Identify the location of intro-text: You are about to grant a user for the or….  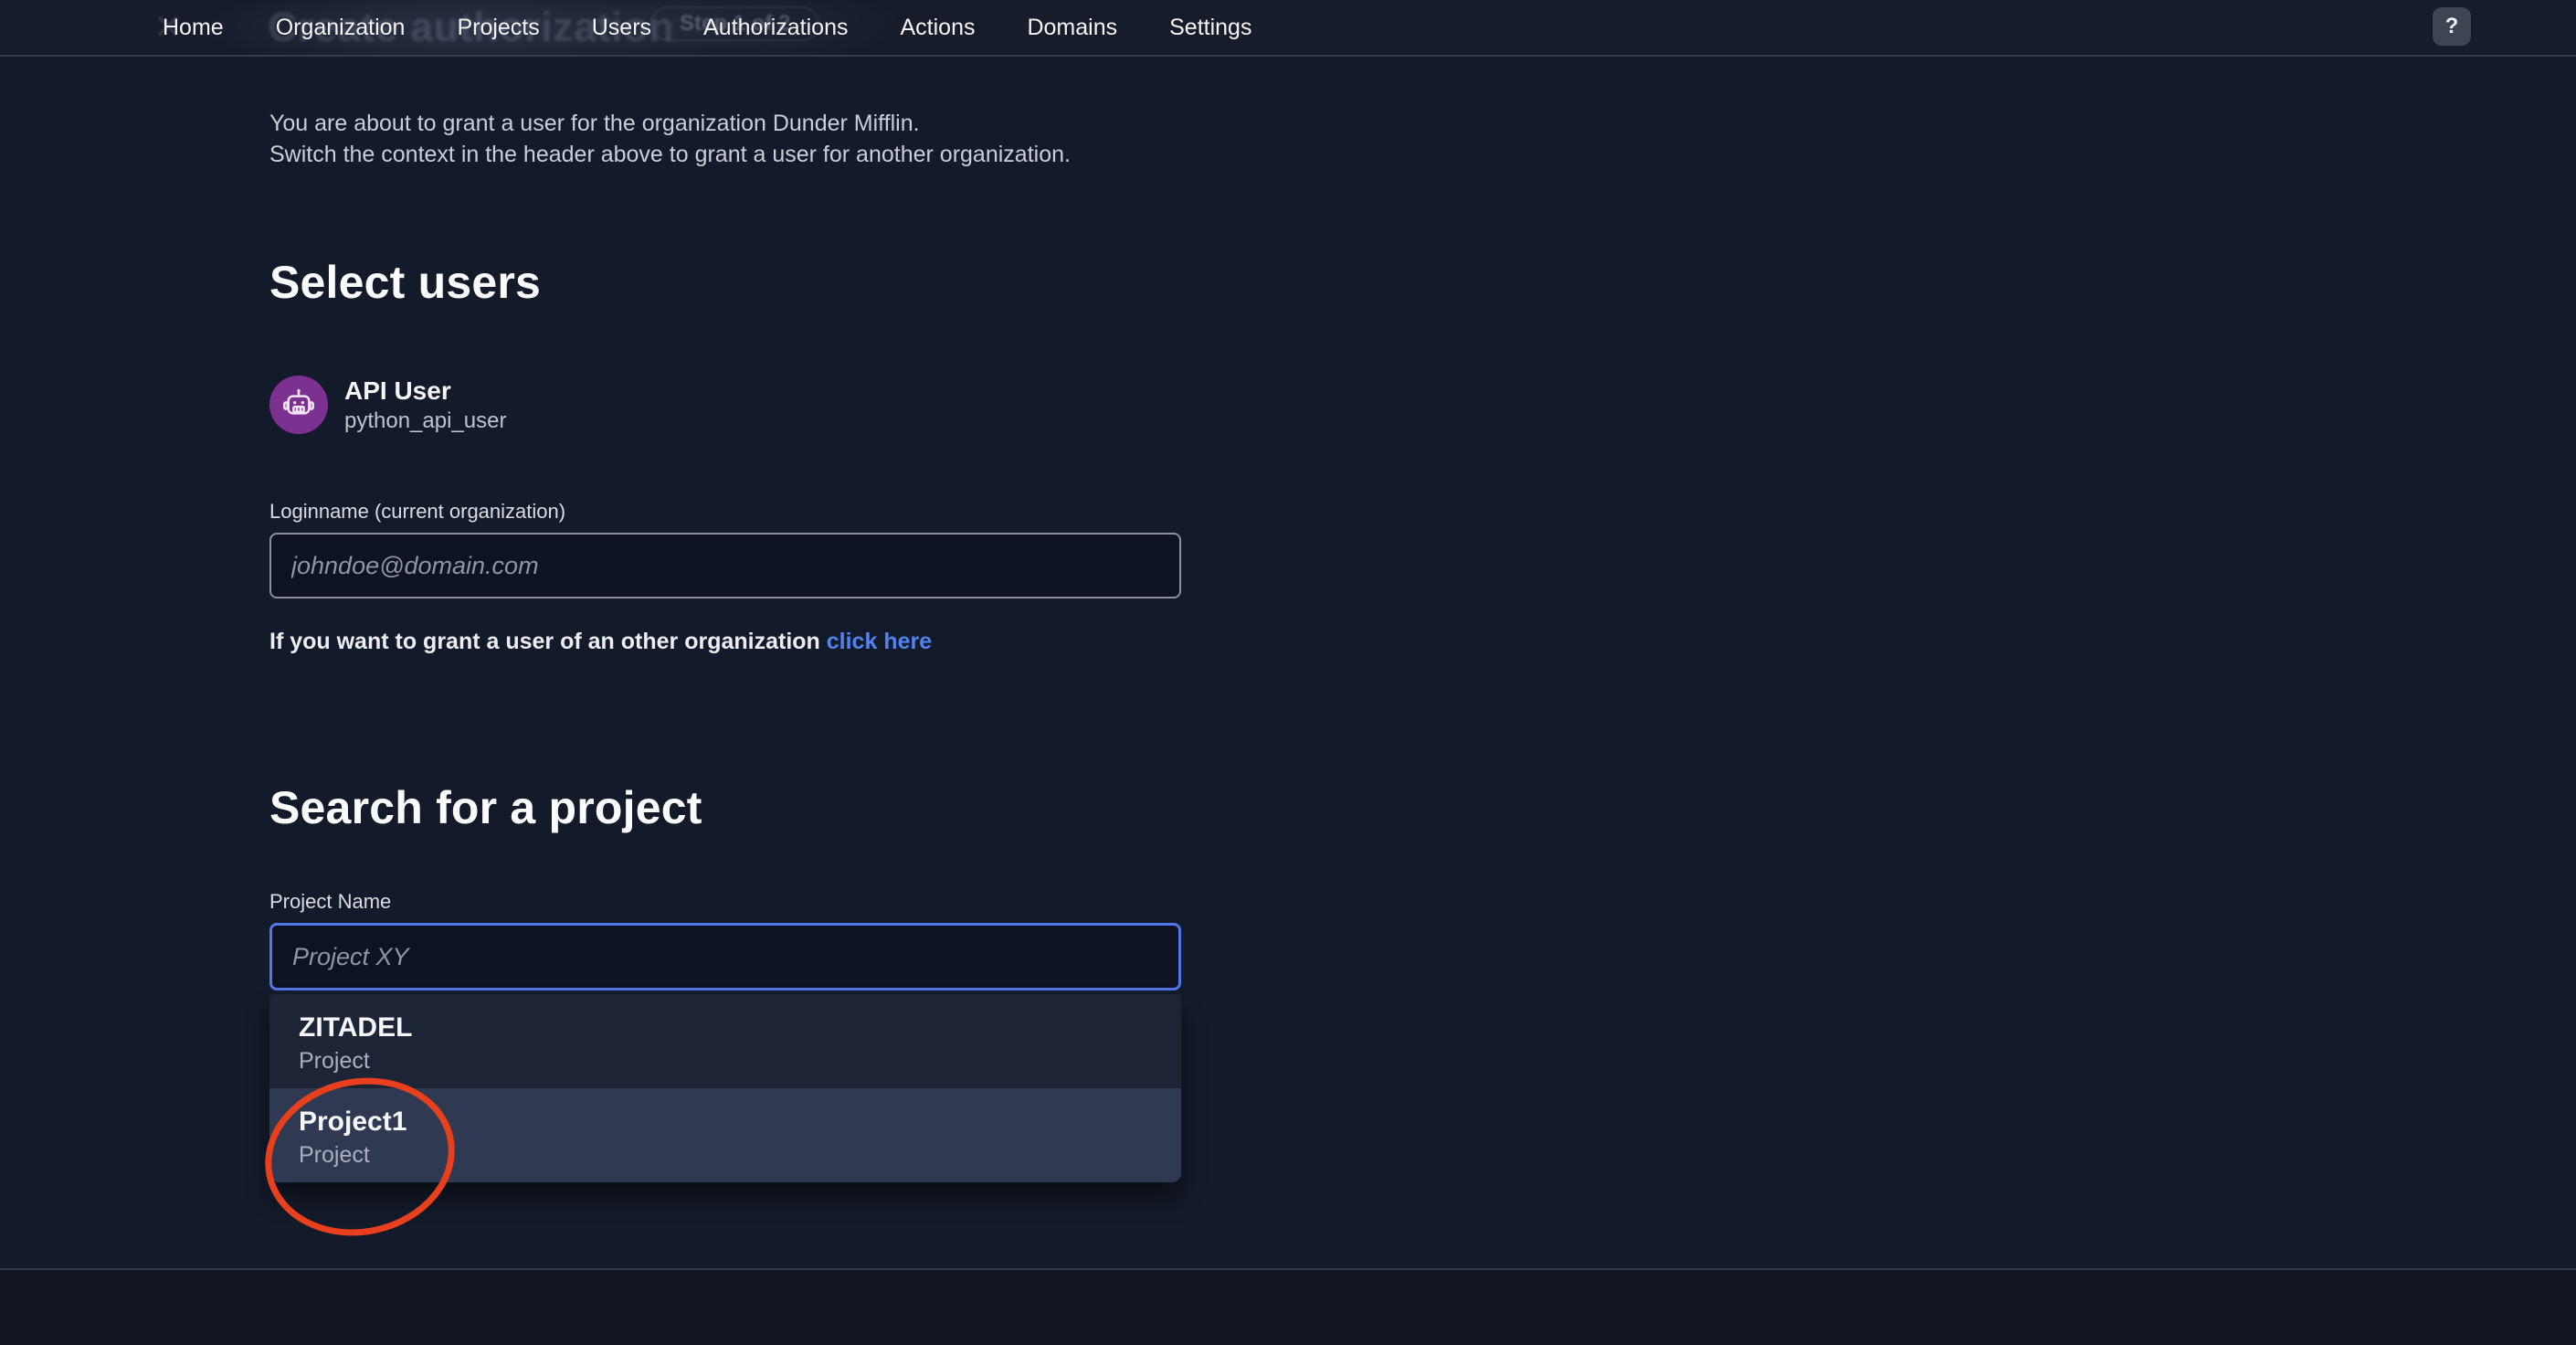
(1422, 139).